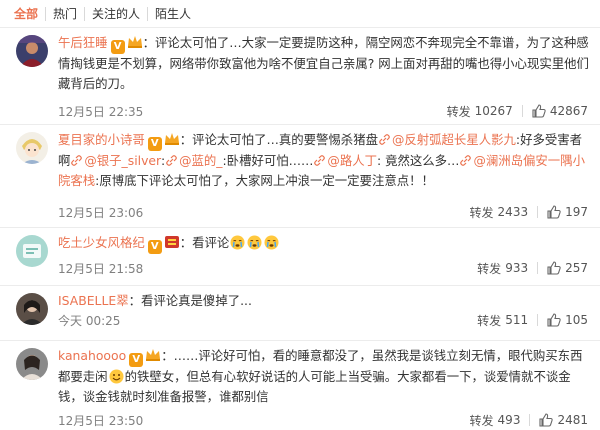  I want to click on tab-all: 全部, so click(29, 14).